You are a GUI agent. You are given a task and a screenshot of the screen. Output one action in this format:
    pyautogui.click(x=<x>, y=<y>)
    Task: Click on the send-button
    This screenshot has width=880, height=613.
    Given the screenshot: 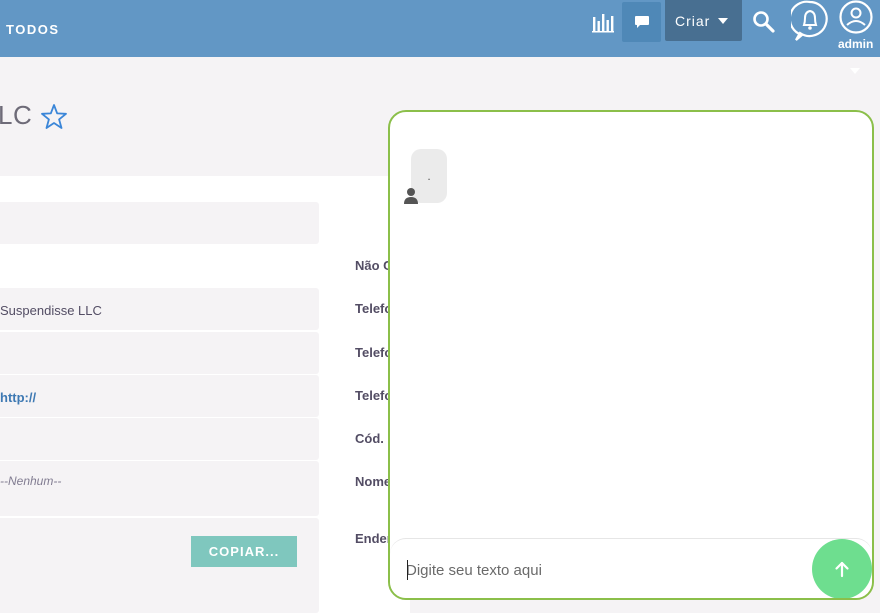 What is the action you would take?
    pyautogui.click(x=842, y=568)
    